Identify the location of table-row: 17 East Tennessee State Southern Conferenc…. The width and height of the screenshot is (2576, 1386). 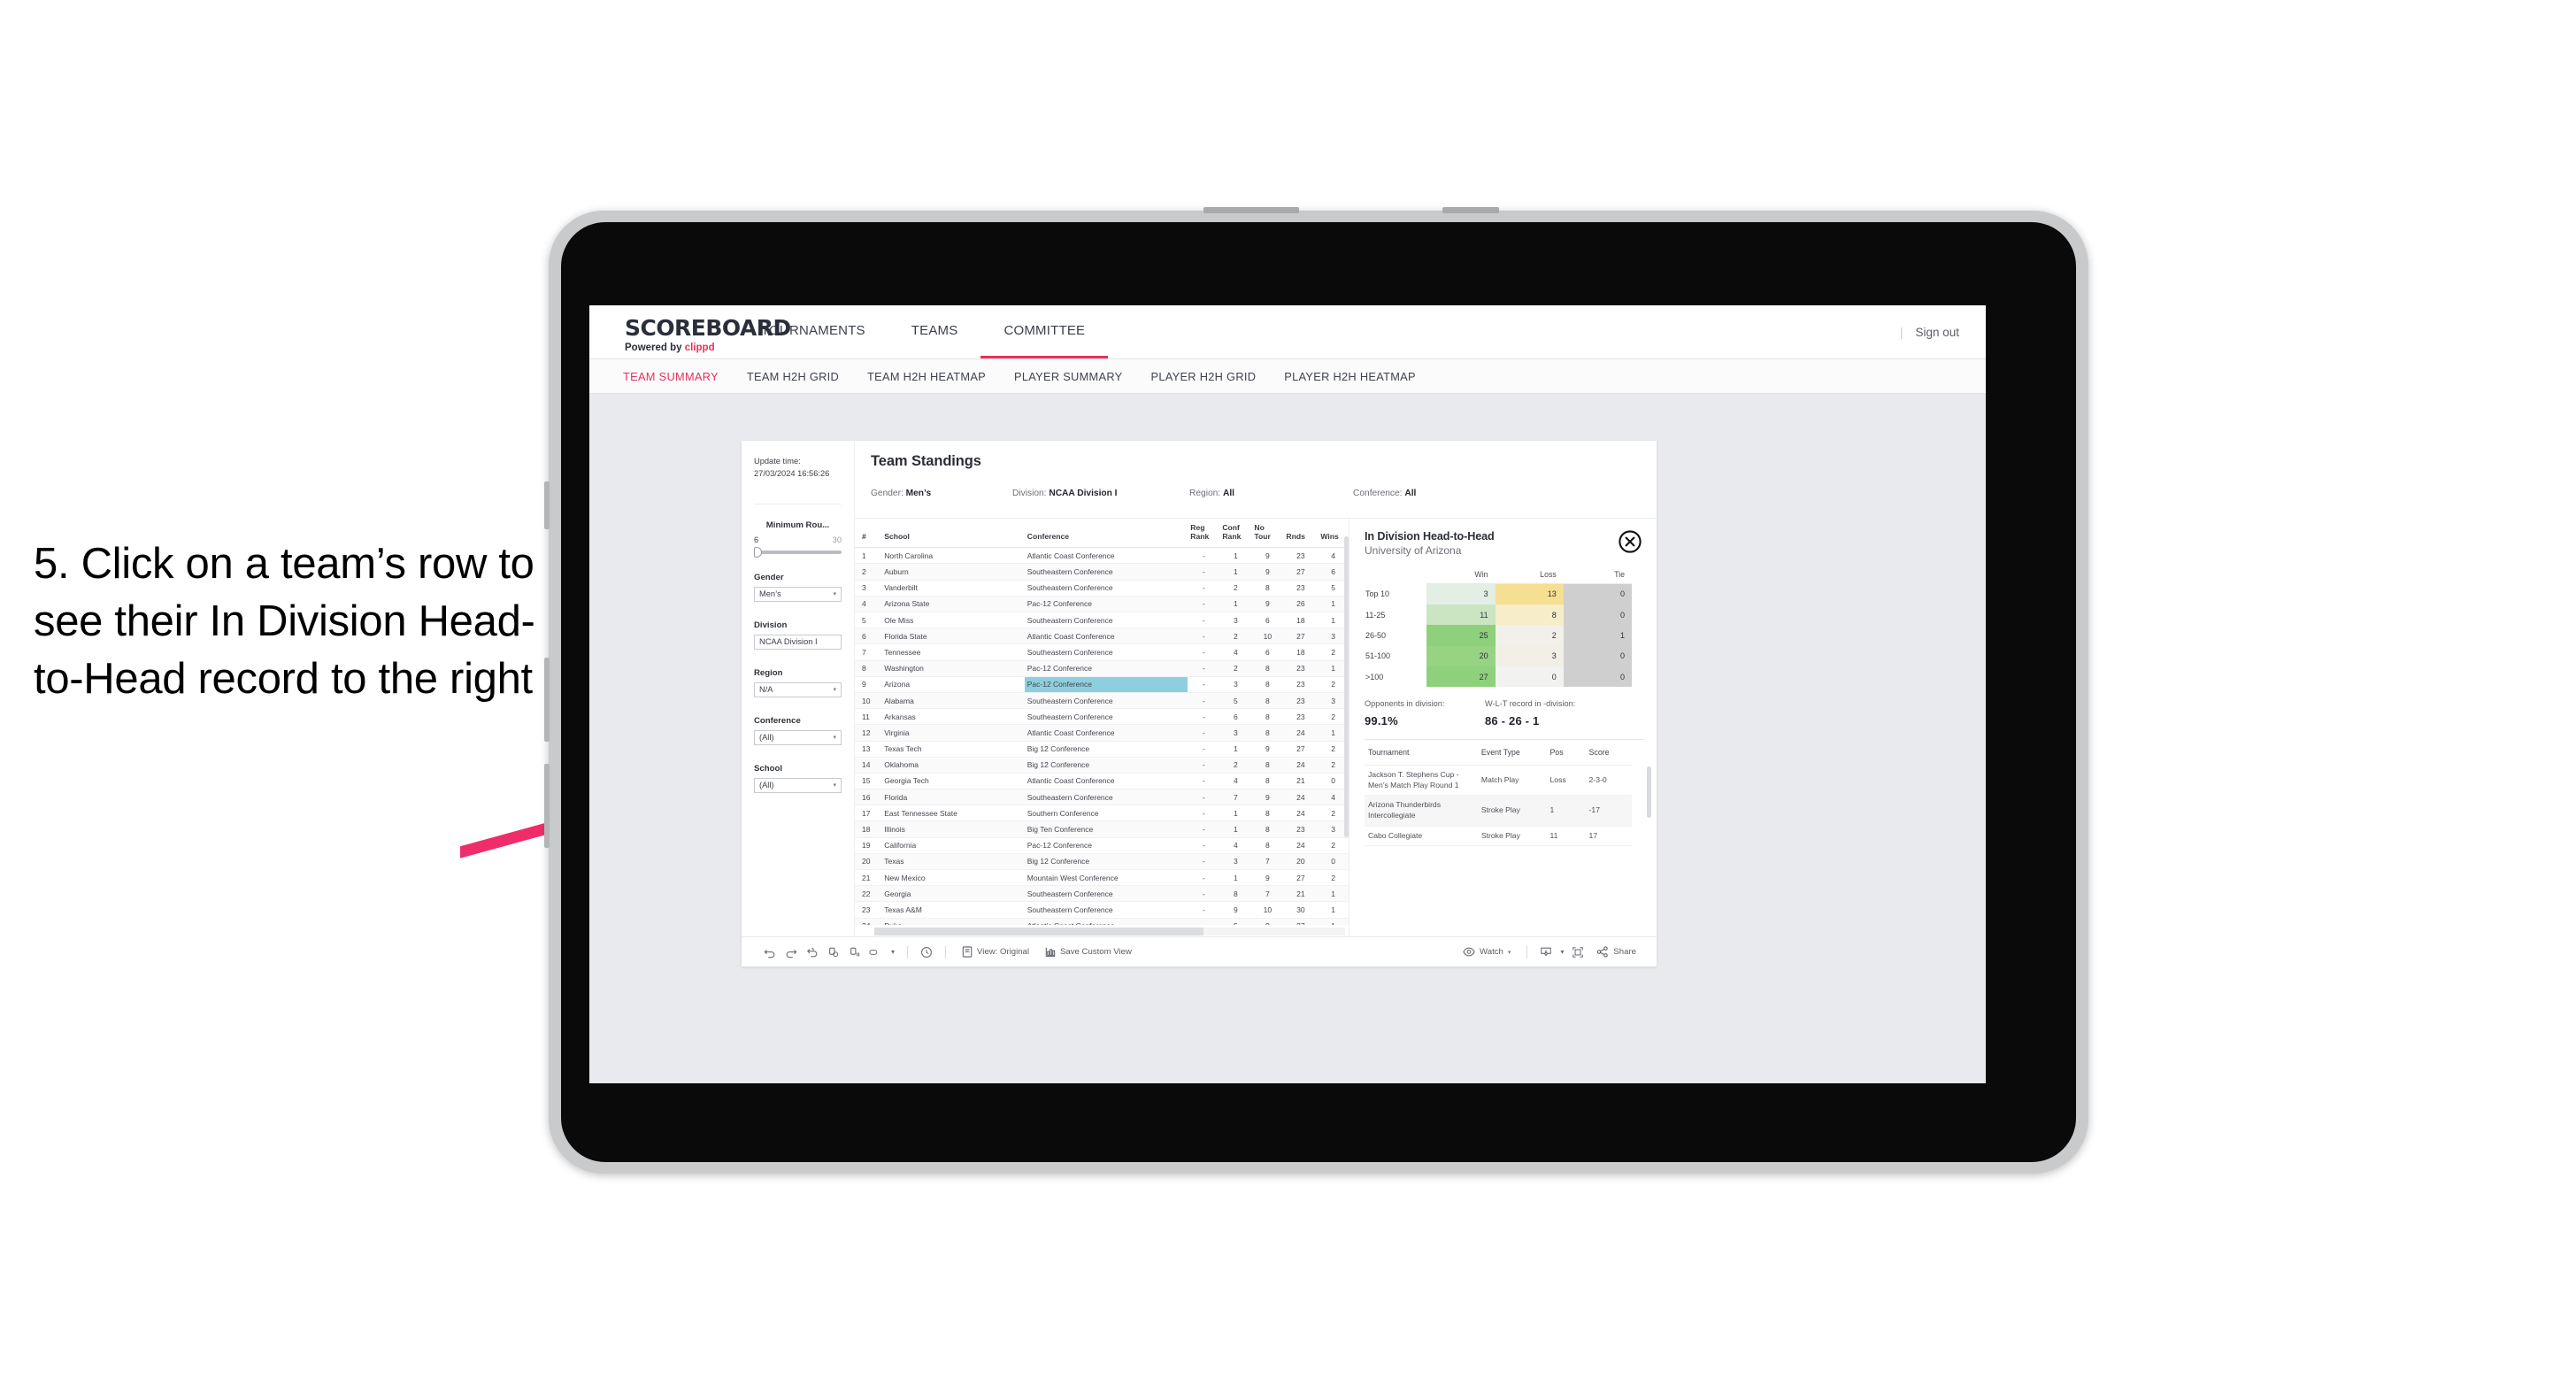
(1102, 814).